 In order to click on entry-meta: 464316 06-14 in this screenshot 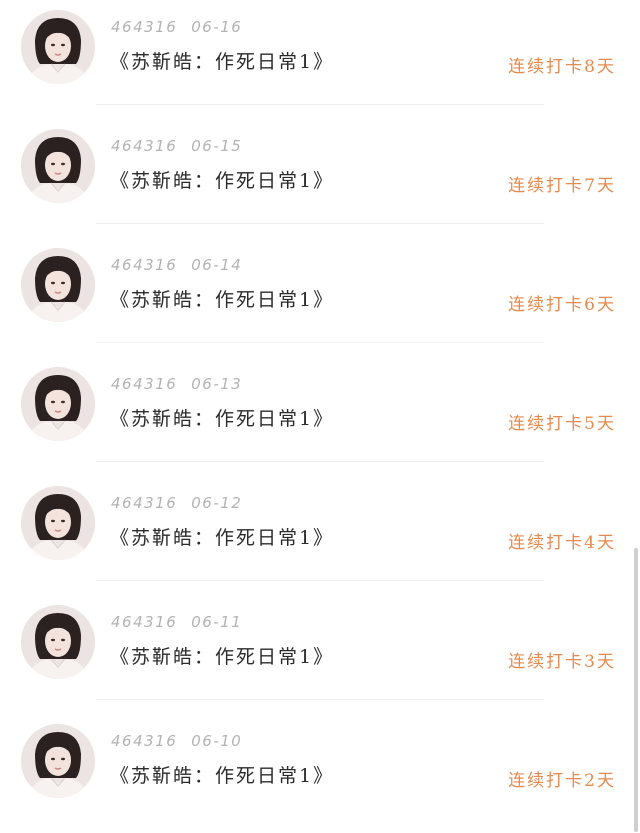, I will do `click(176, 265)`.